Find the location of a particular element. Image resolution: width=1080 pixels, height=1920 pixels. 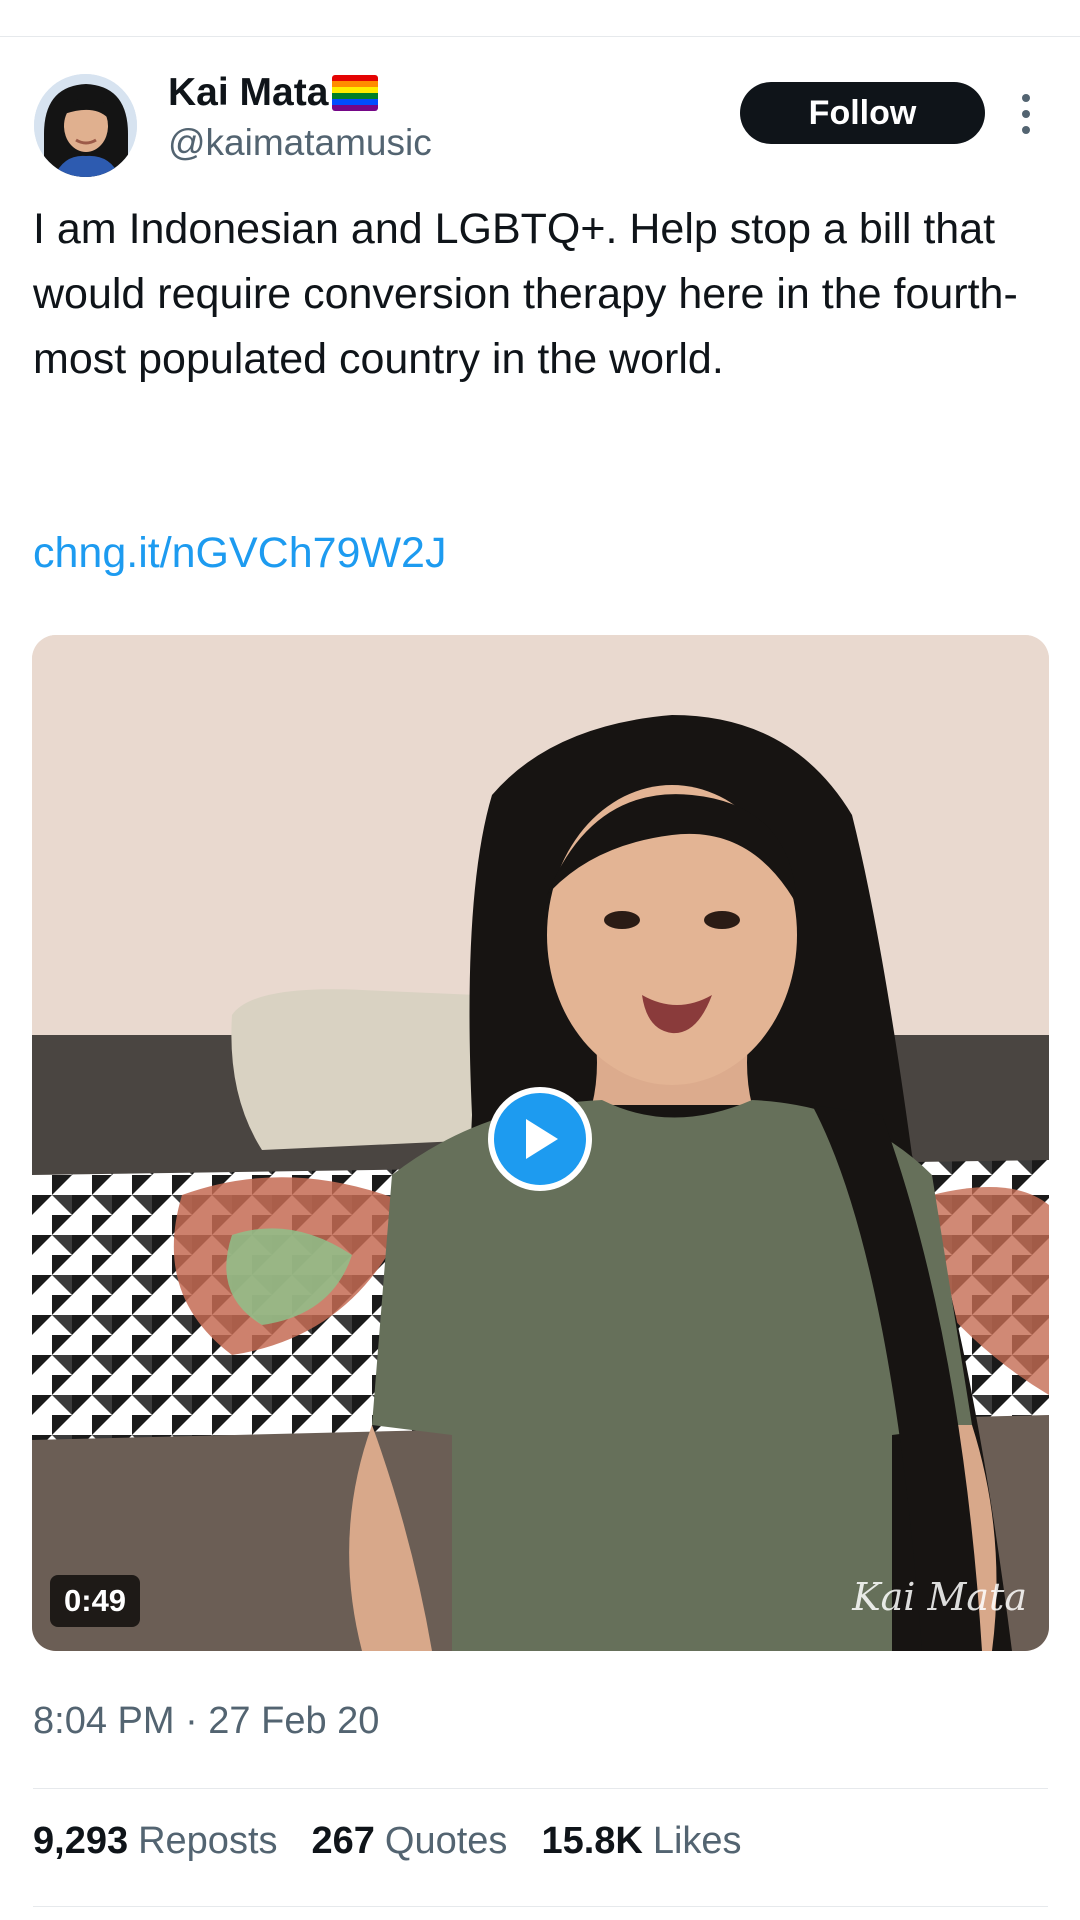

engagement-stats: 9,293 Reposts 267 Quotes 15.8K Likes is located at coordinates (387, 1841).